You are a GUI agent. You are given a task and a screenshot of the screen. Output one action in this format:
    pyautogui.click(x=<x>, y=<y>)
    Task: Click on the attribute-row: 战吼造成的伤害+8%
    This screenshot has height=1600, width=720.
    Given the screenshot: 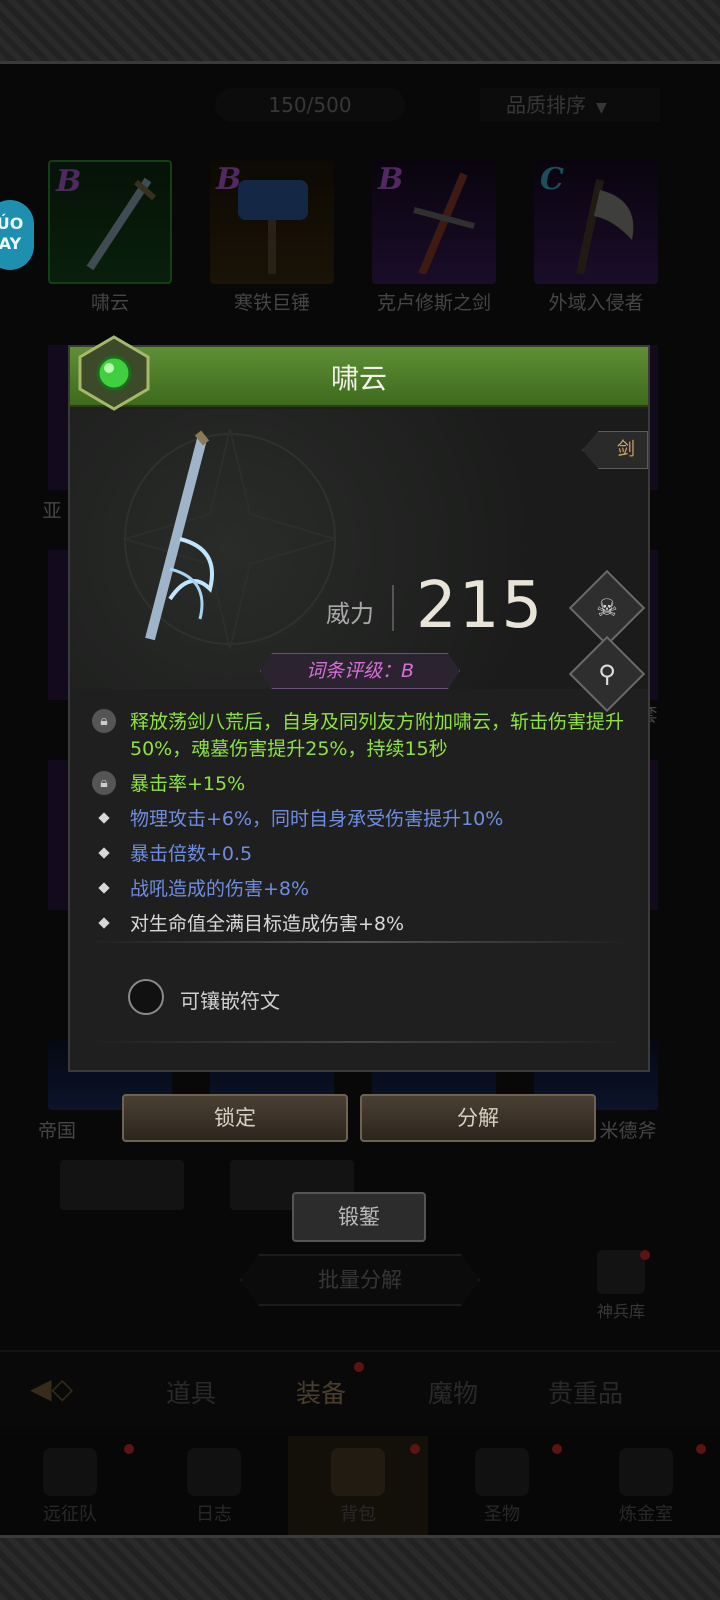 What is the action you would take?
    pyautogui.click(x=362, y=889)
    